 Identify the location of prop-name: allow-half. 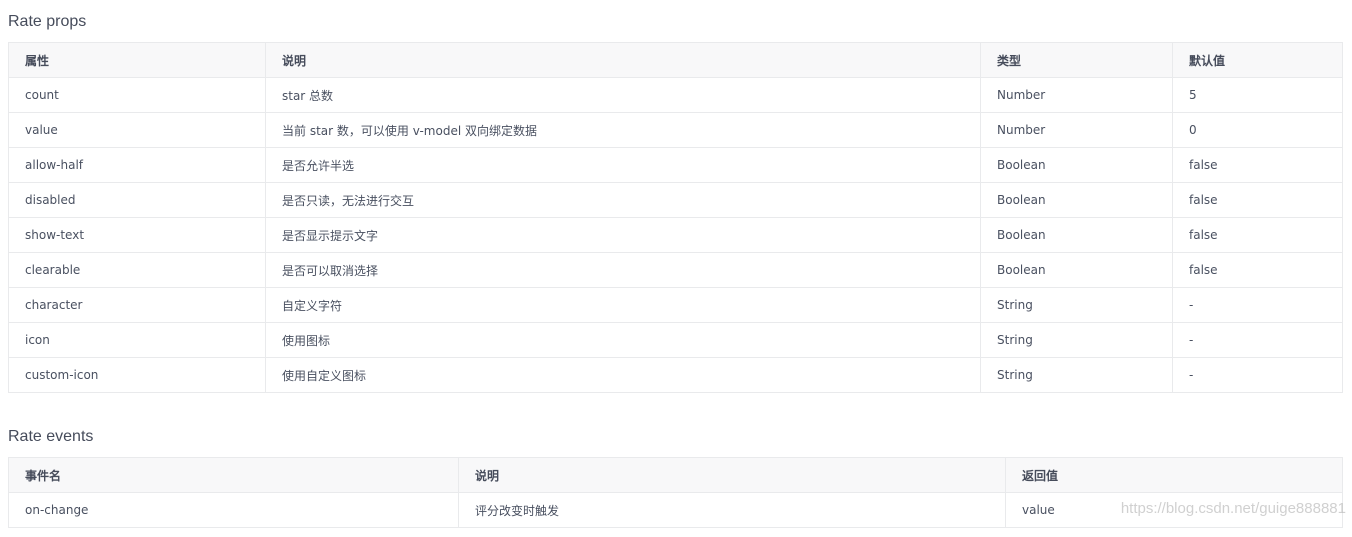
(137, 165).